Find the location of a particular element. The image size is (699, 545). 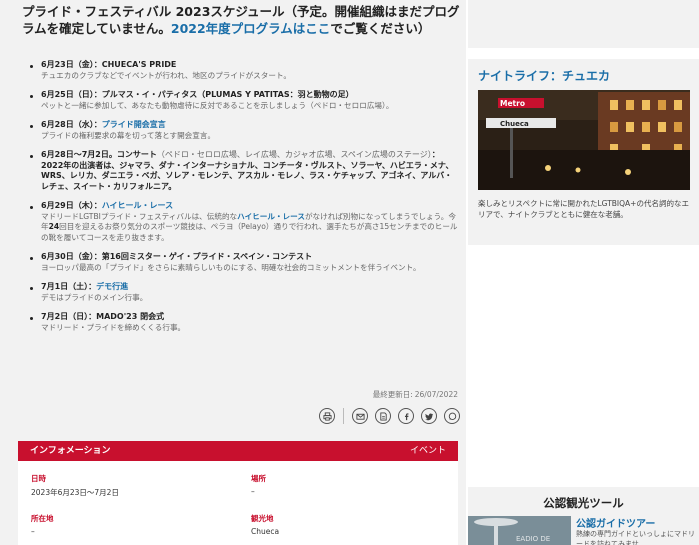

nightlife-title: ナイトライフ：チュエカ is located at coordinates (544, 75).